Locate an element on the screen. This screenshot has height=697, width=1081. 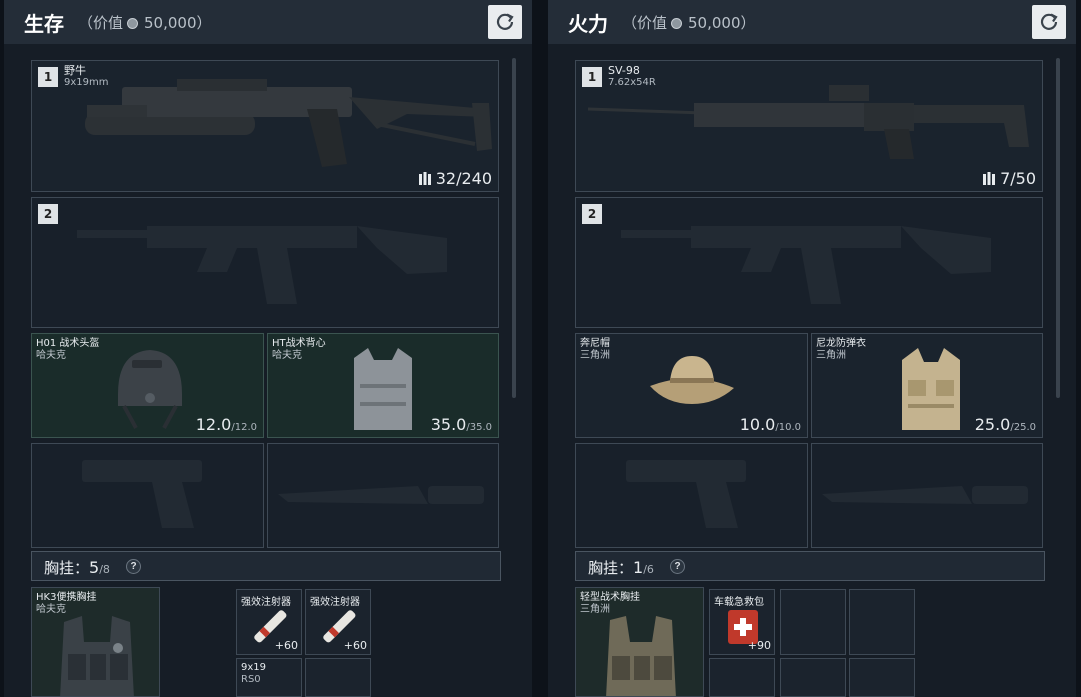
rig-capacity: 胸挂：5/8 is located at coordinates (77, 567).